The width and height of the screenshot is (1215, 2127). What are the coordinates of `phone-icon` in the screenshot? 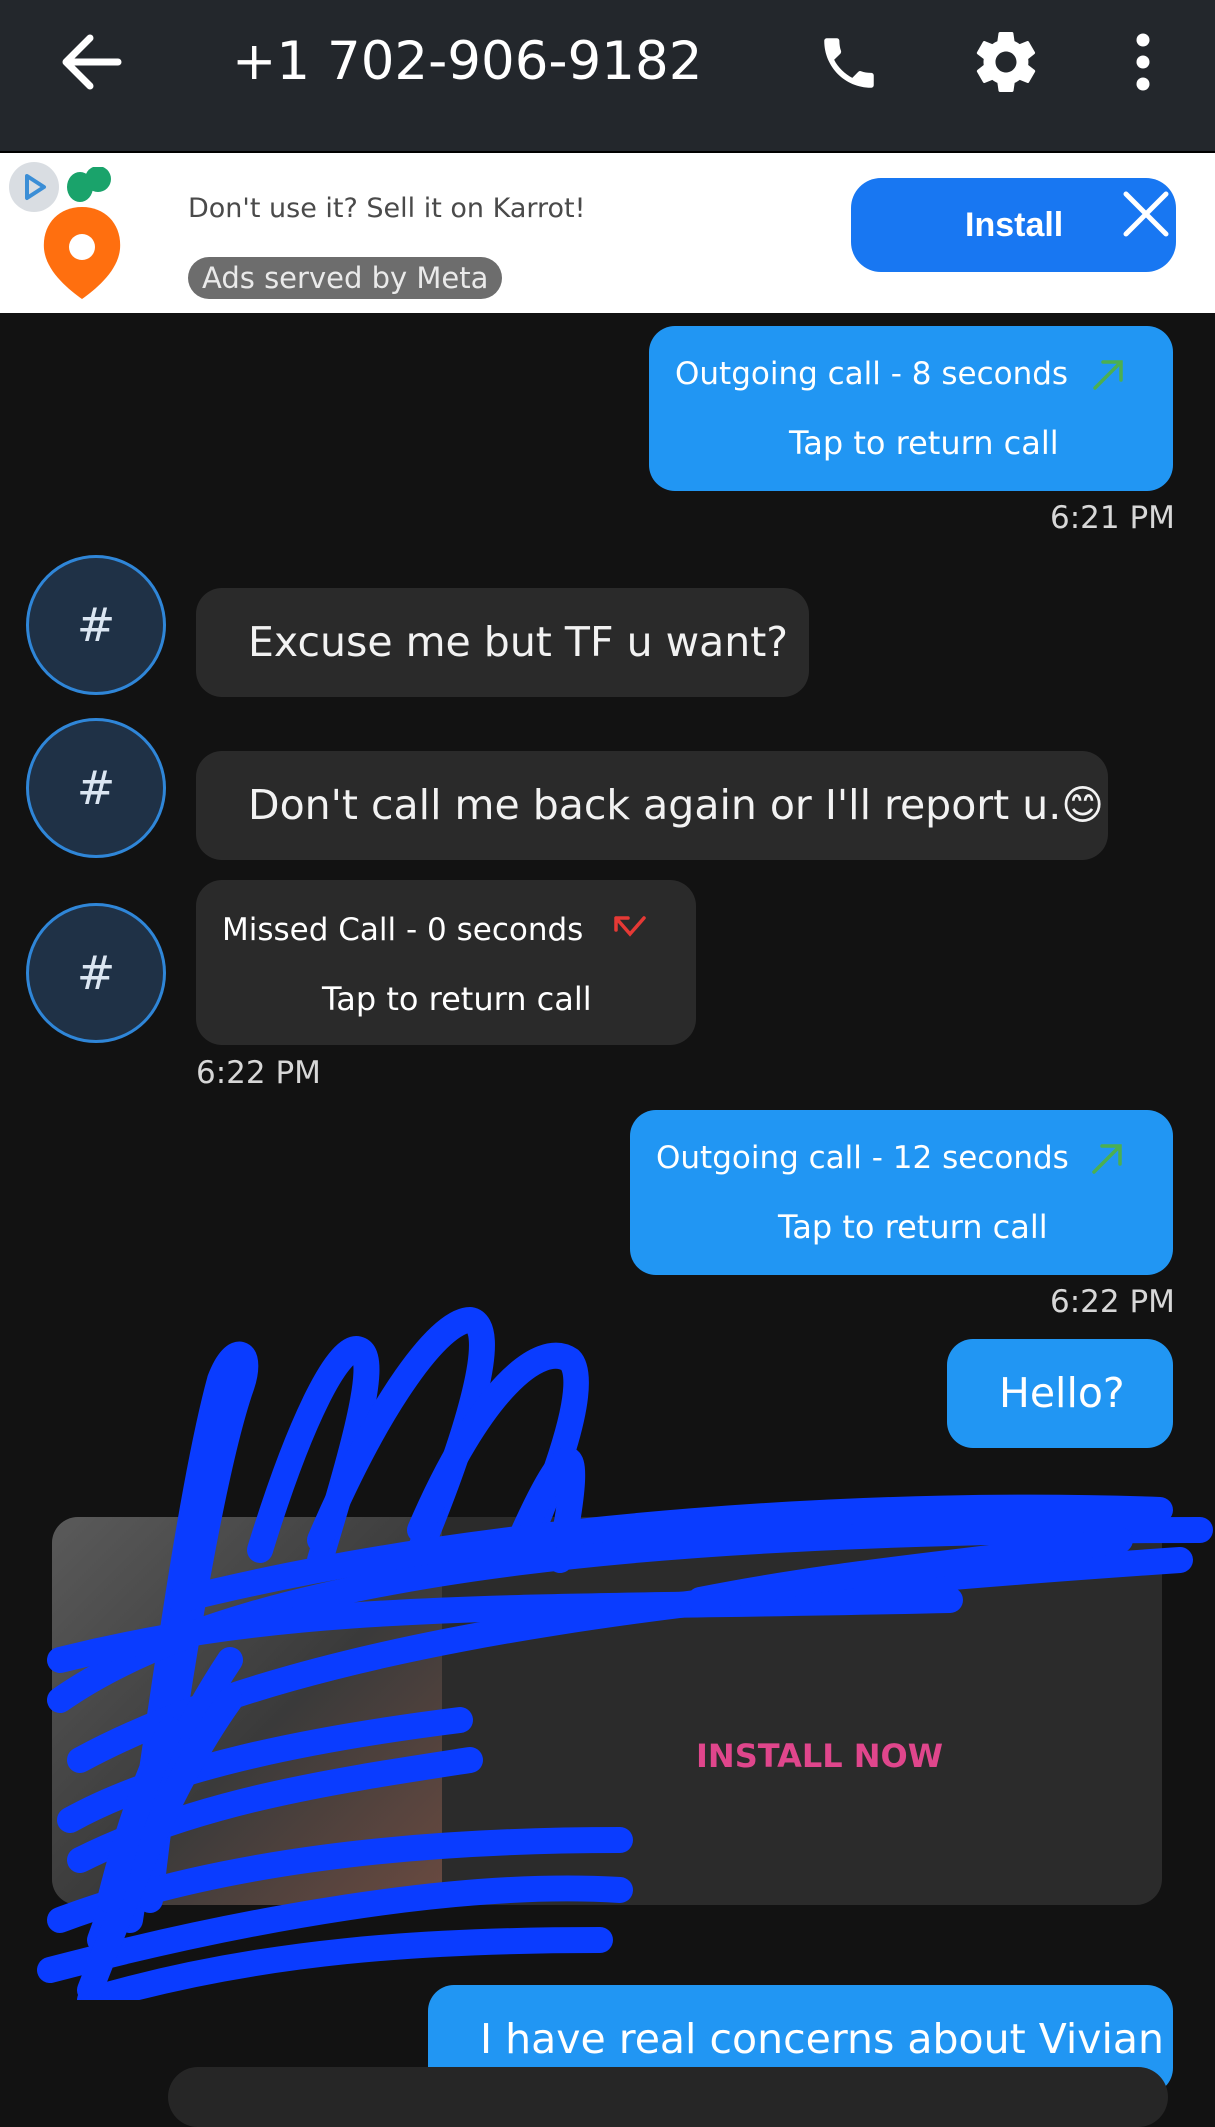 It's located at (849, 65).